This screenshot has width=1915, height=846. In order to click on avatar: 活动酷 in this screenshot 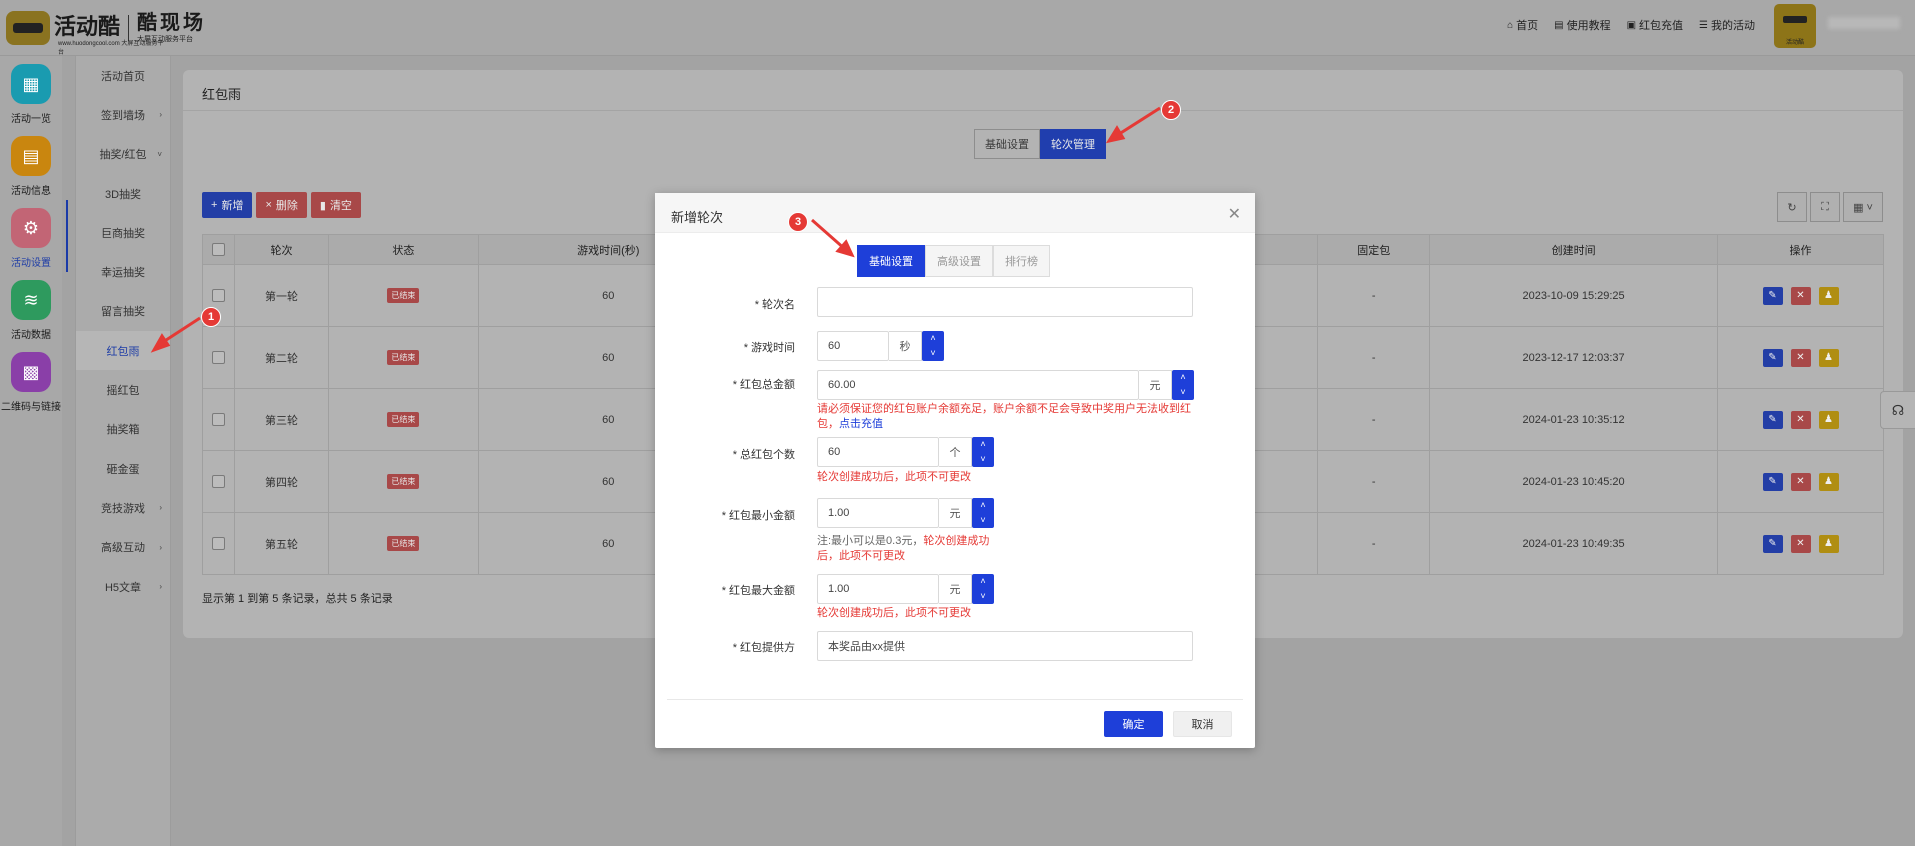, I will do `click(1795, 26)`.